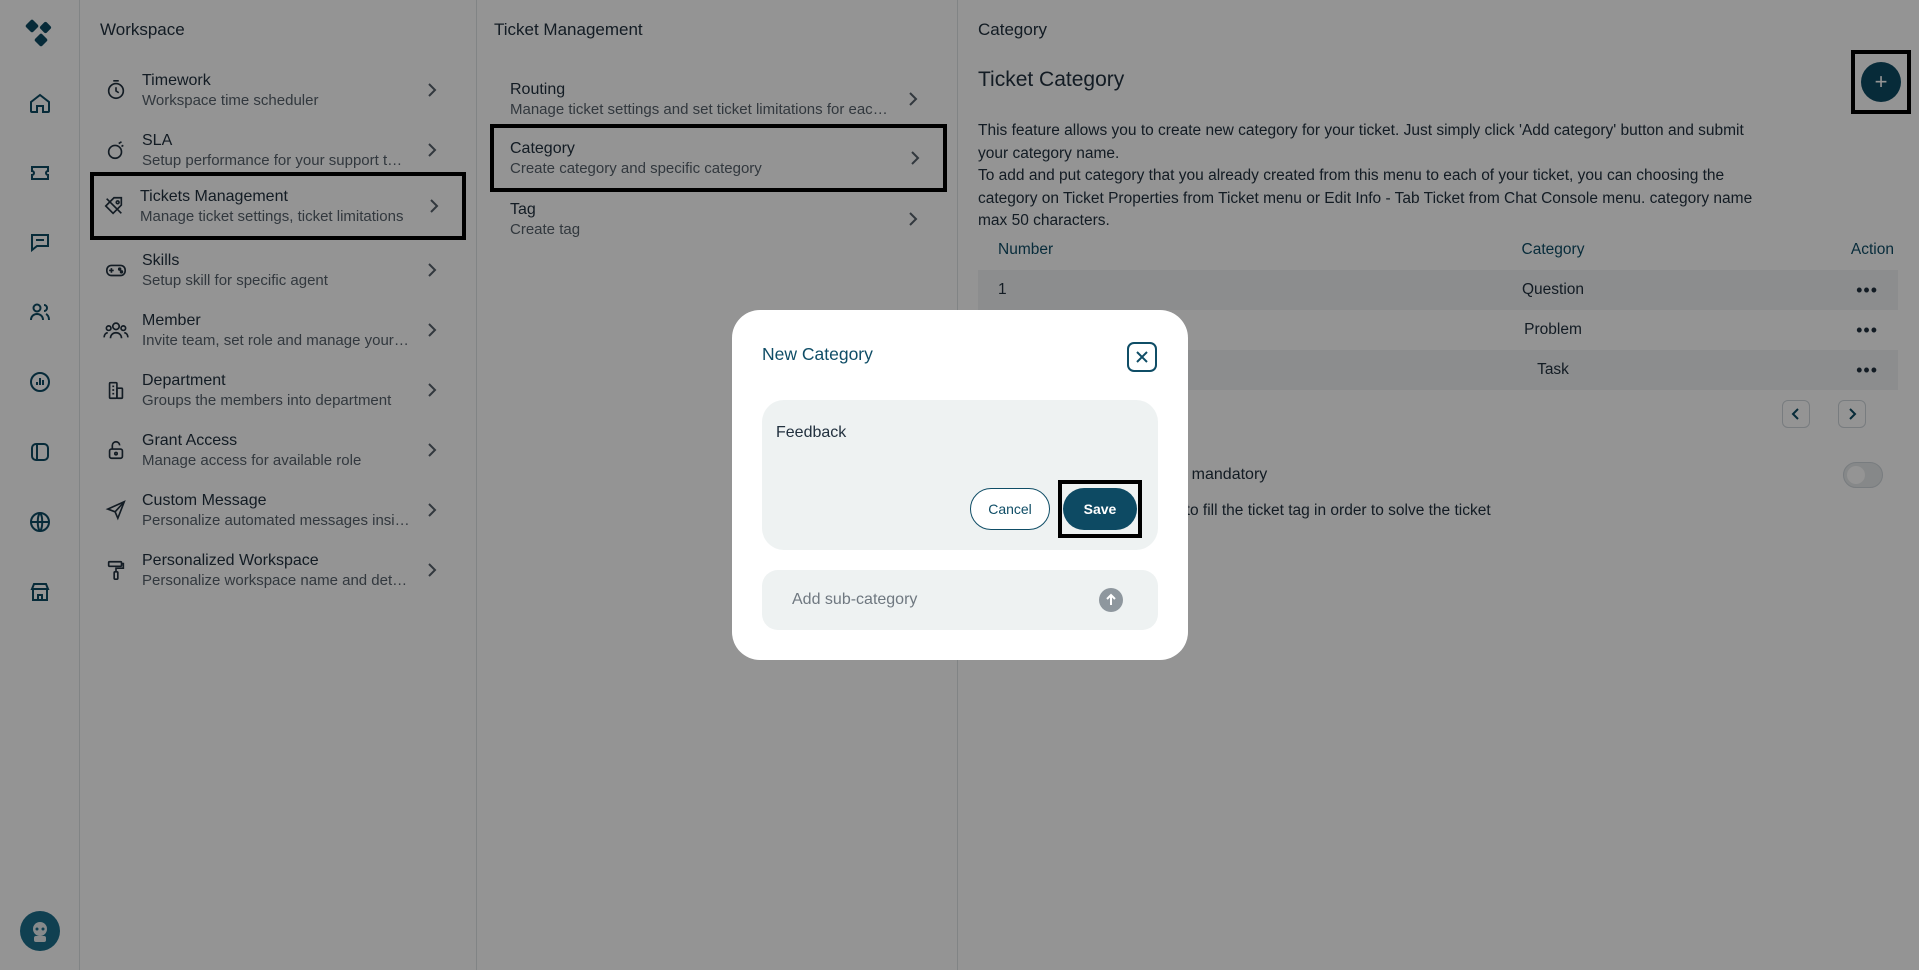 This screenshot has width=1919, height=970. I want to click on submit-sub-category-button, so click(1111, 600).